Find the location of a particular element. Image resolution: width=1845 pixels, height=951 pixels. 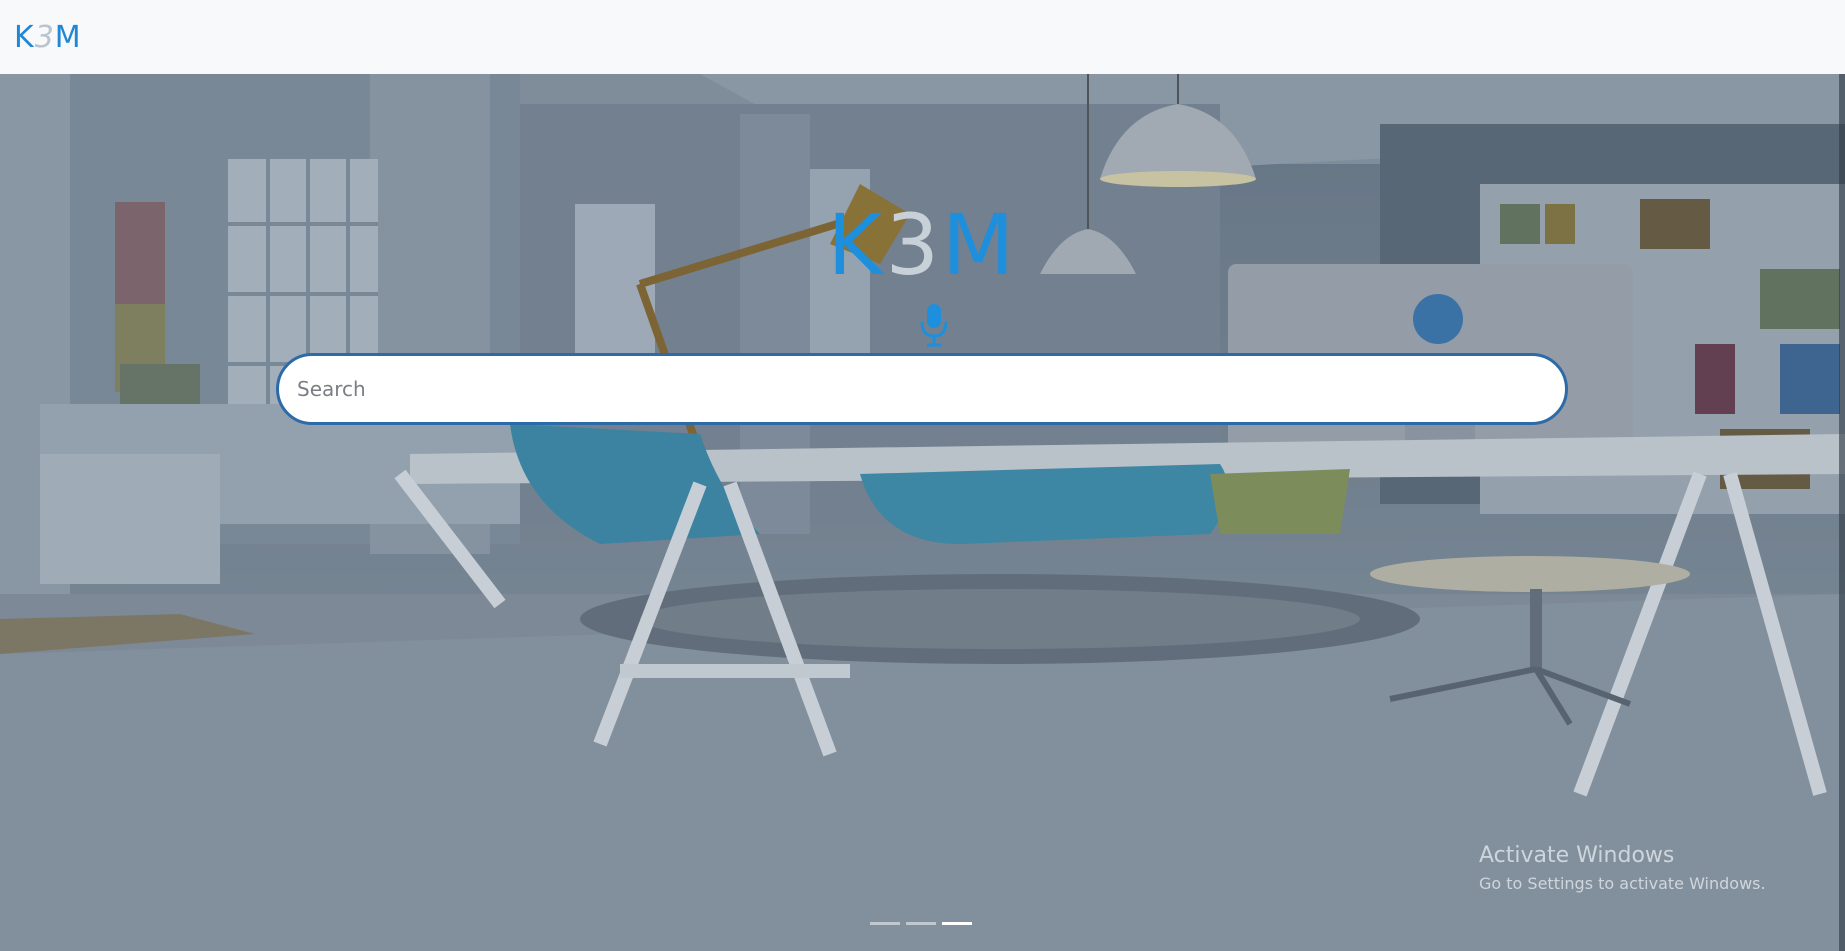

watermark-subtitle: Go to Settings to activate Windows. is located at coordinates (1622, 883).